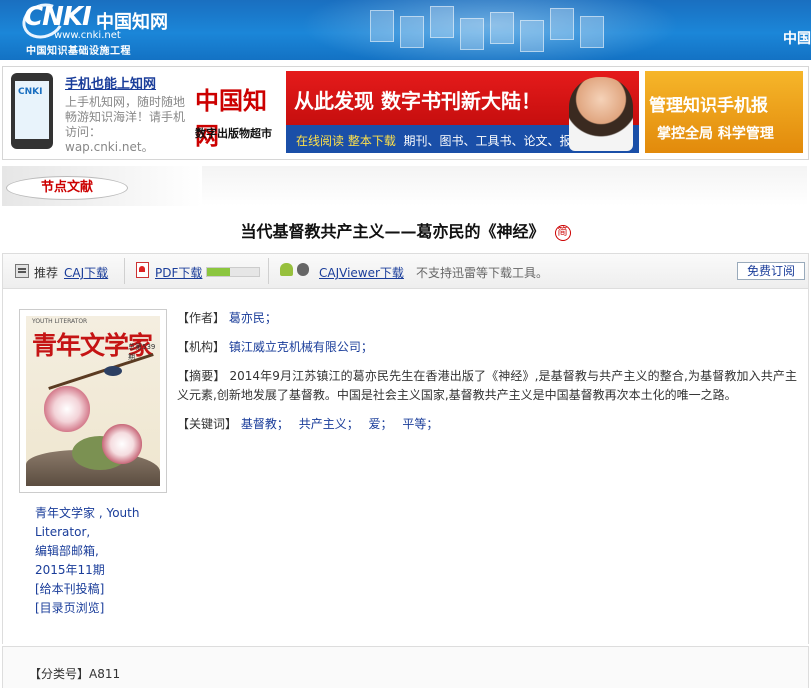  I want to click on pdf-download-link: PDF下载, so click(178, 272).